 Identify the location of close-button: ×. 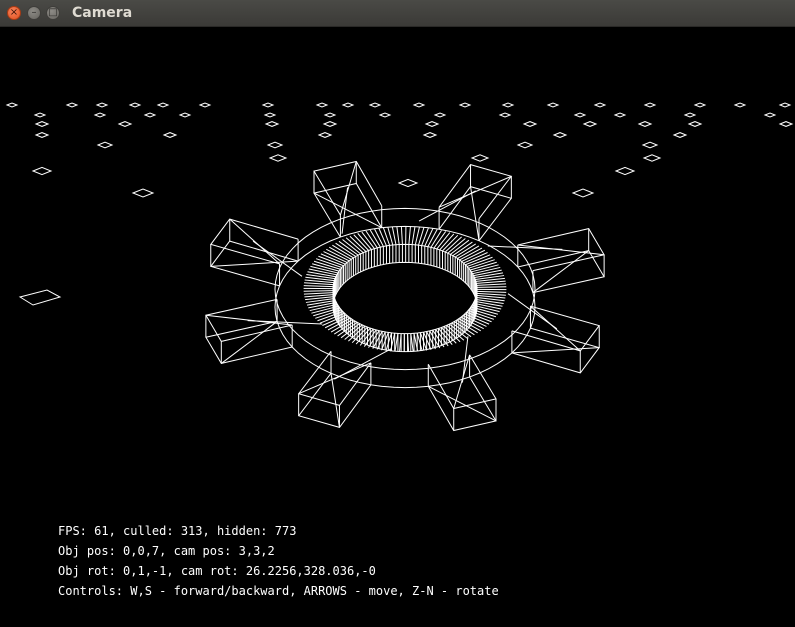
(14, 13).